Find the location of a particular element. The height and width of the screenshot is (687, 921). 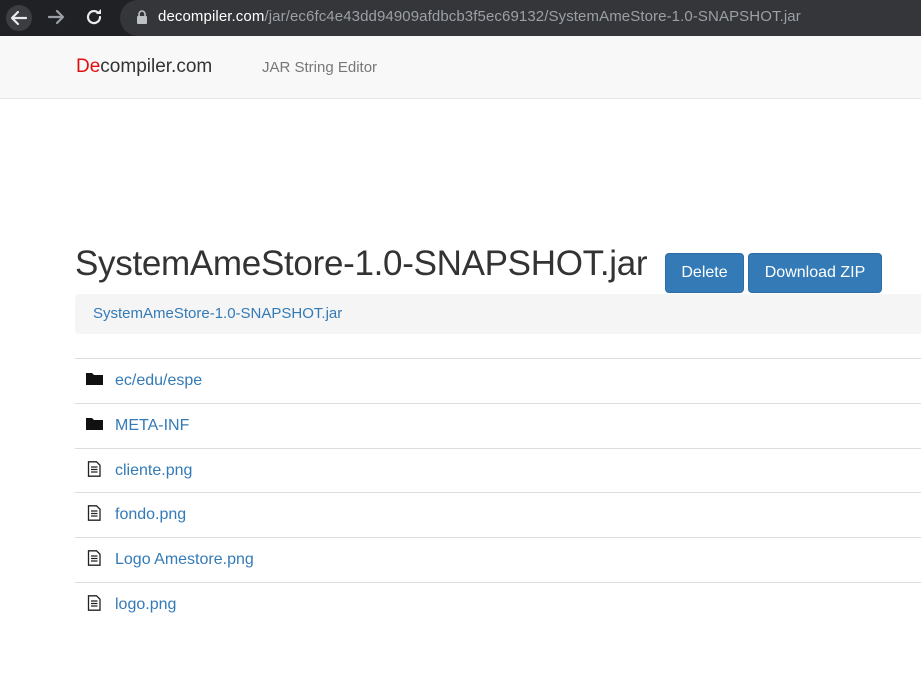

file-row-meta-inf: META-INF is located at coordinates (498, 425).